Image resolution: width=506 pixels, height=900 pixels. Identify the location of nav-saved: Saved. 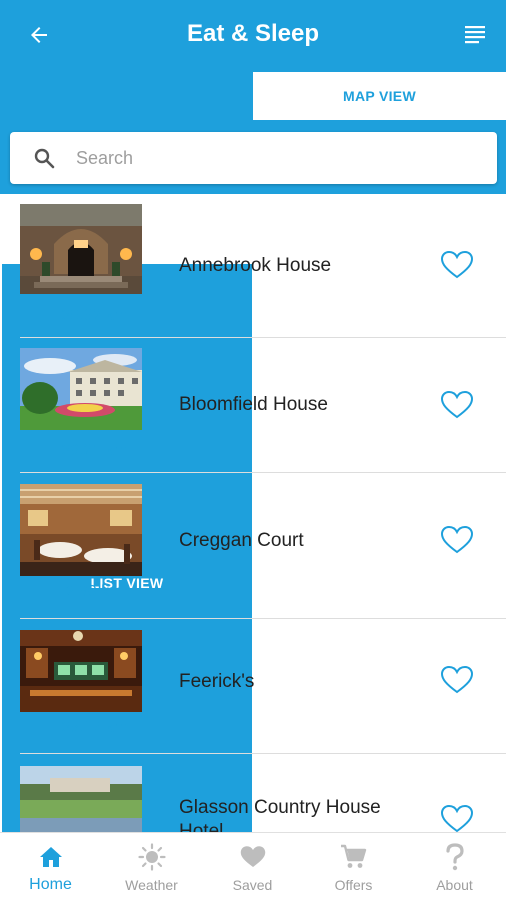
(252, 866).